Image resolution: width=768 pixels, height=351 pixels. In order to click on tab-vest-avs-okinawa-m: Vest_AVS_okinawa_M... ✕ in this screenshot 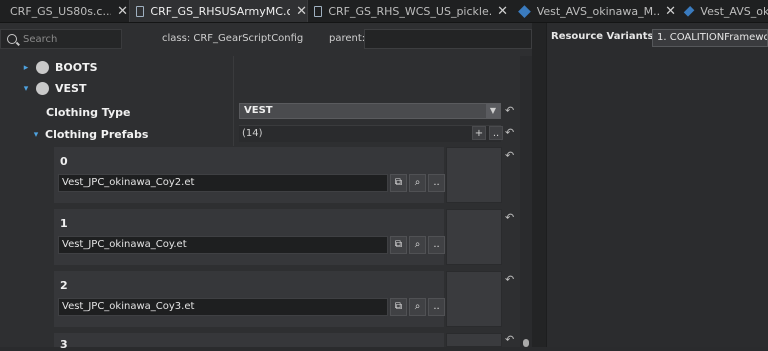, I will do `click(594, 11)`.